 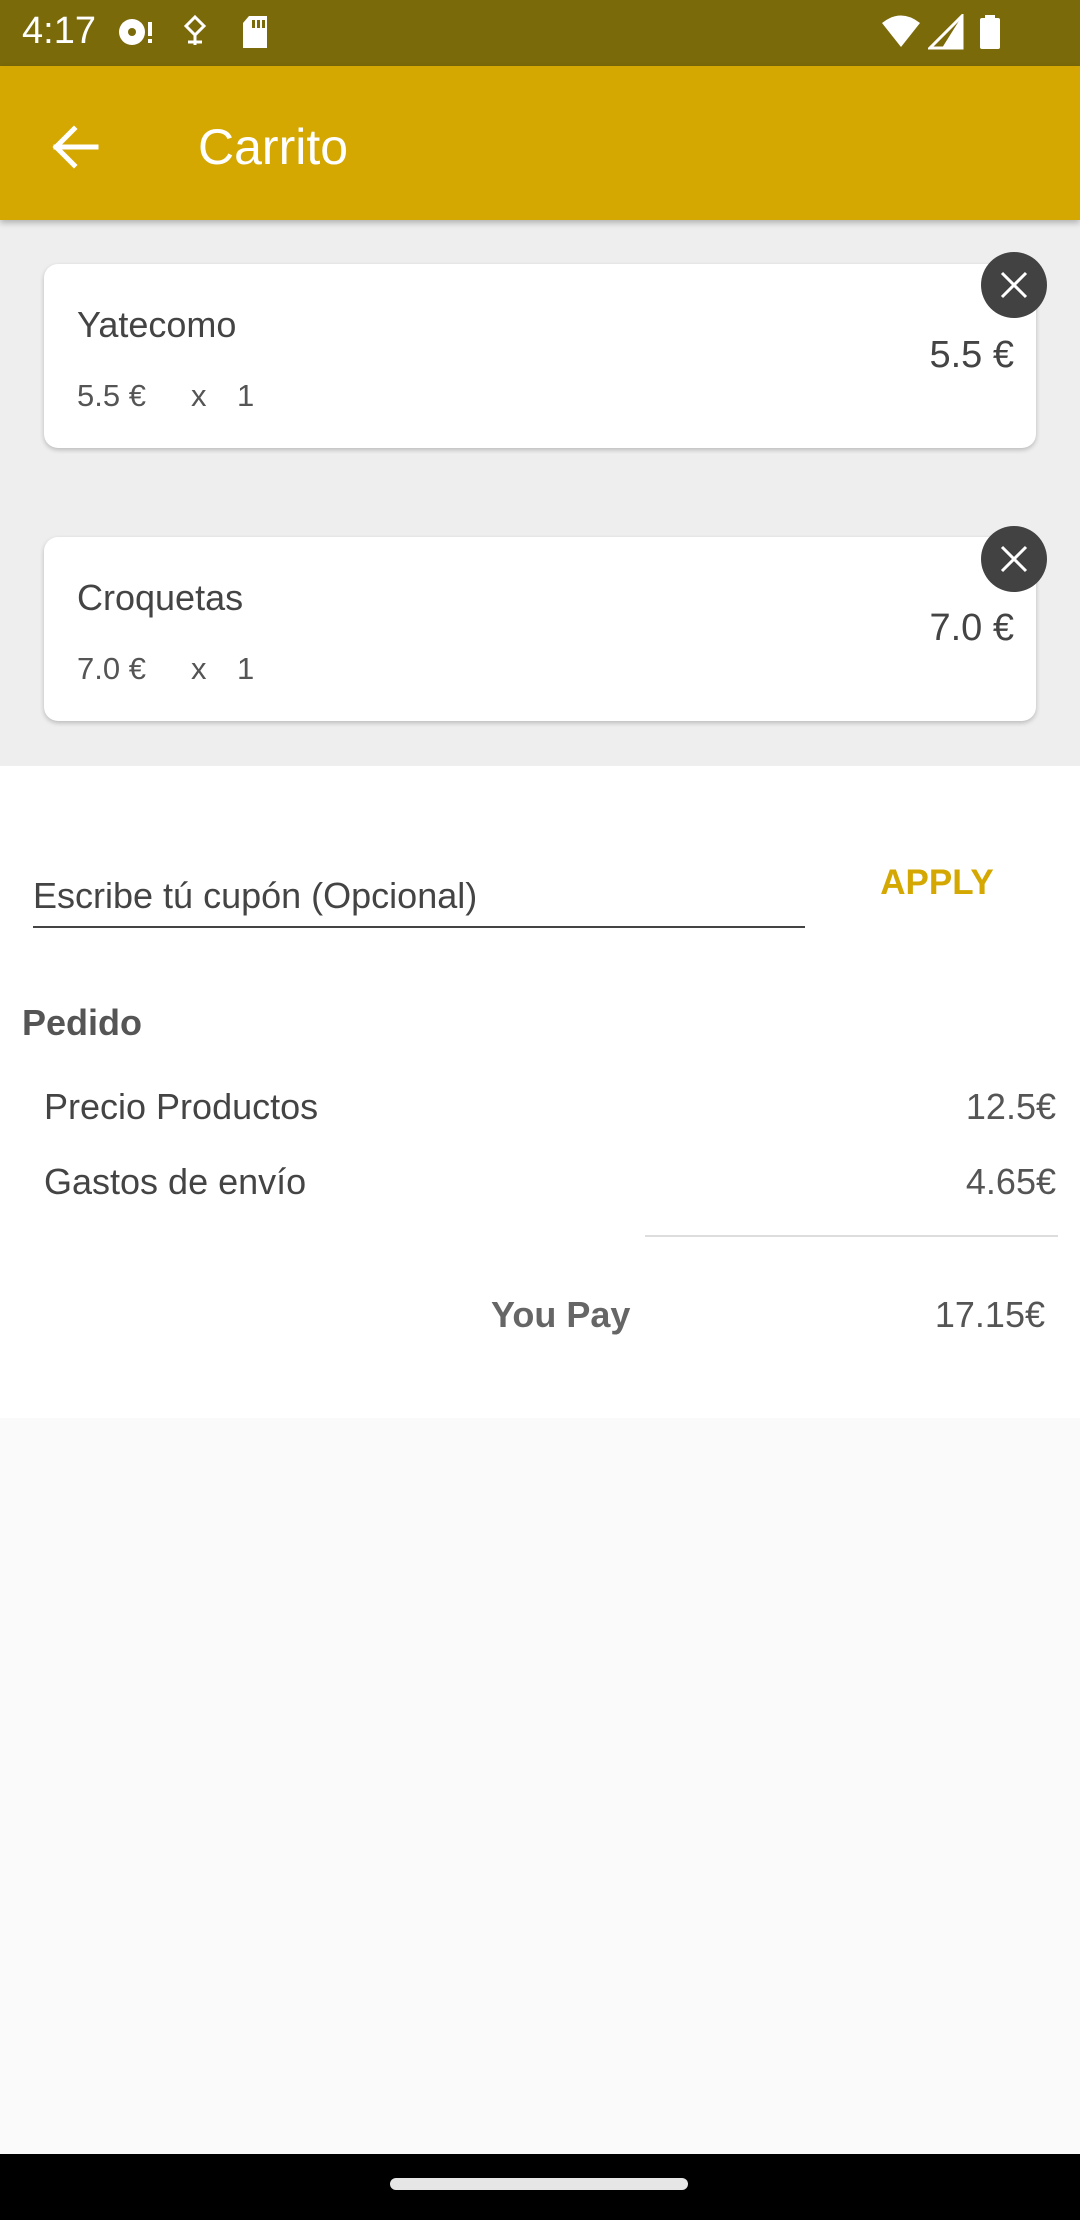 What do you see at coordinates (111, 395) in the screenshot?
I see `item-unit-price: 5.5 €` at bounding box center [111, 395].